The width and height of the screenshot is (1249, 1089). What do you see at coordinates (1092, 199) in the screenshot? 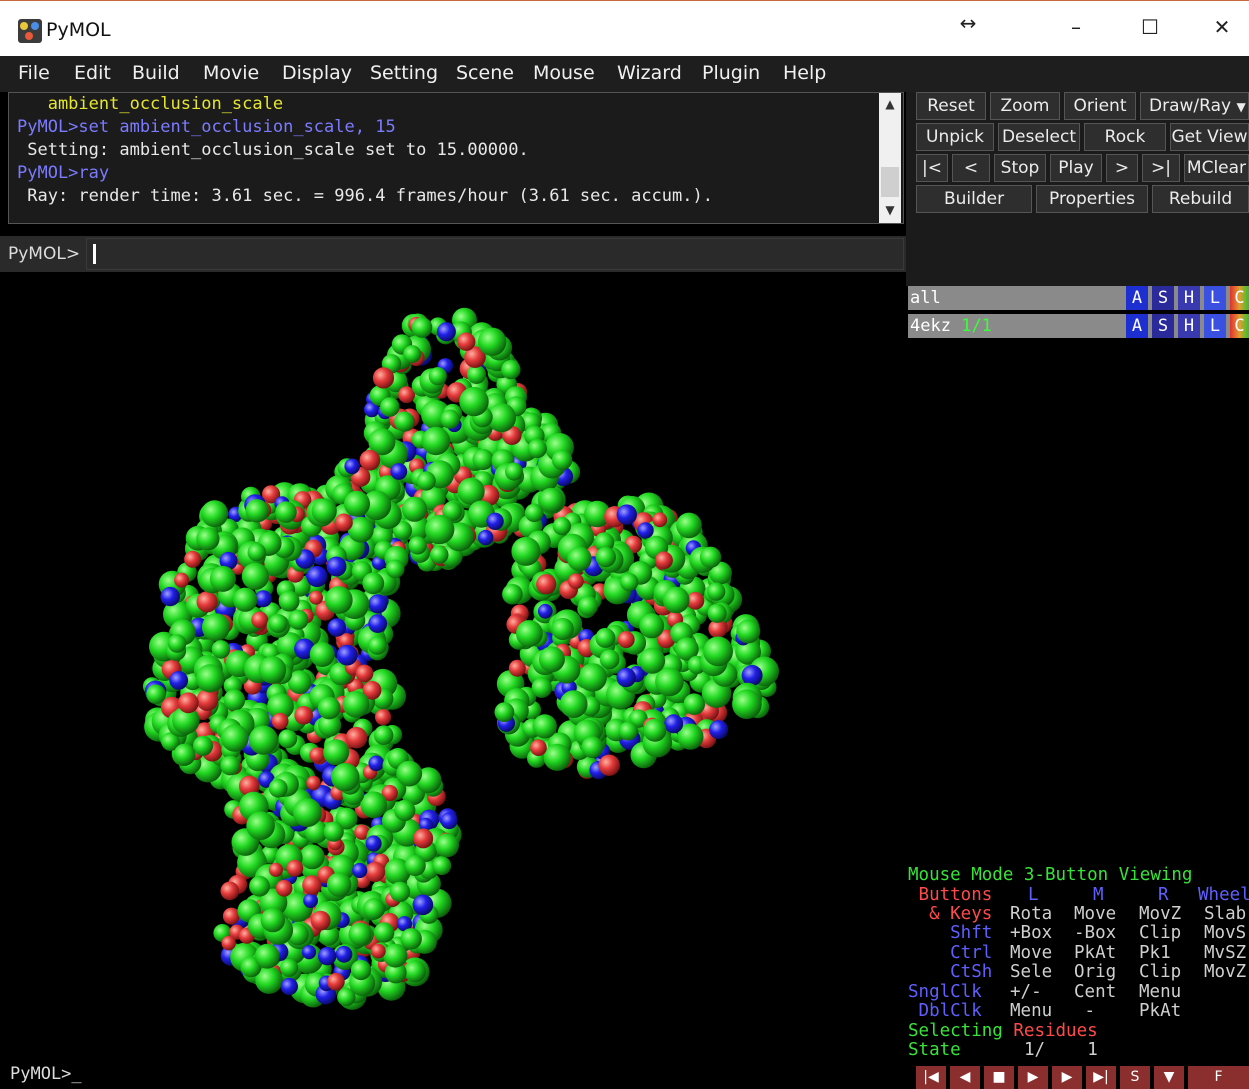
I see `properties-button: Properties` at bounding box center [1092, 199].